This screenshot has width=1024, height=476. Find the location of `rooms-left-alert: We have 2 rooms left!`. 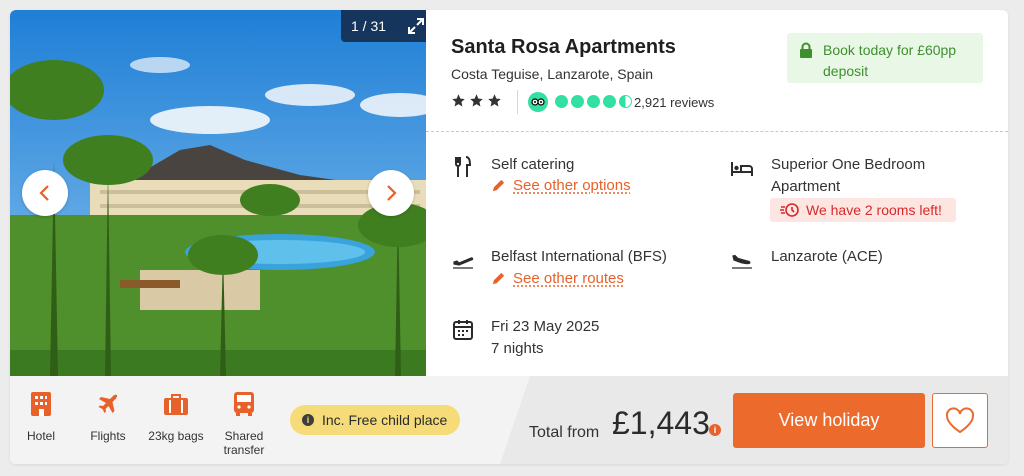

rooms-left-alert: We have 2 rooms left! is located at coordinates (863, 210).